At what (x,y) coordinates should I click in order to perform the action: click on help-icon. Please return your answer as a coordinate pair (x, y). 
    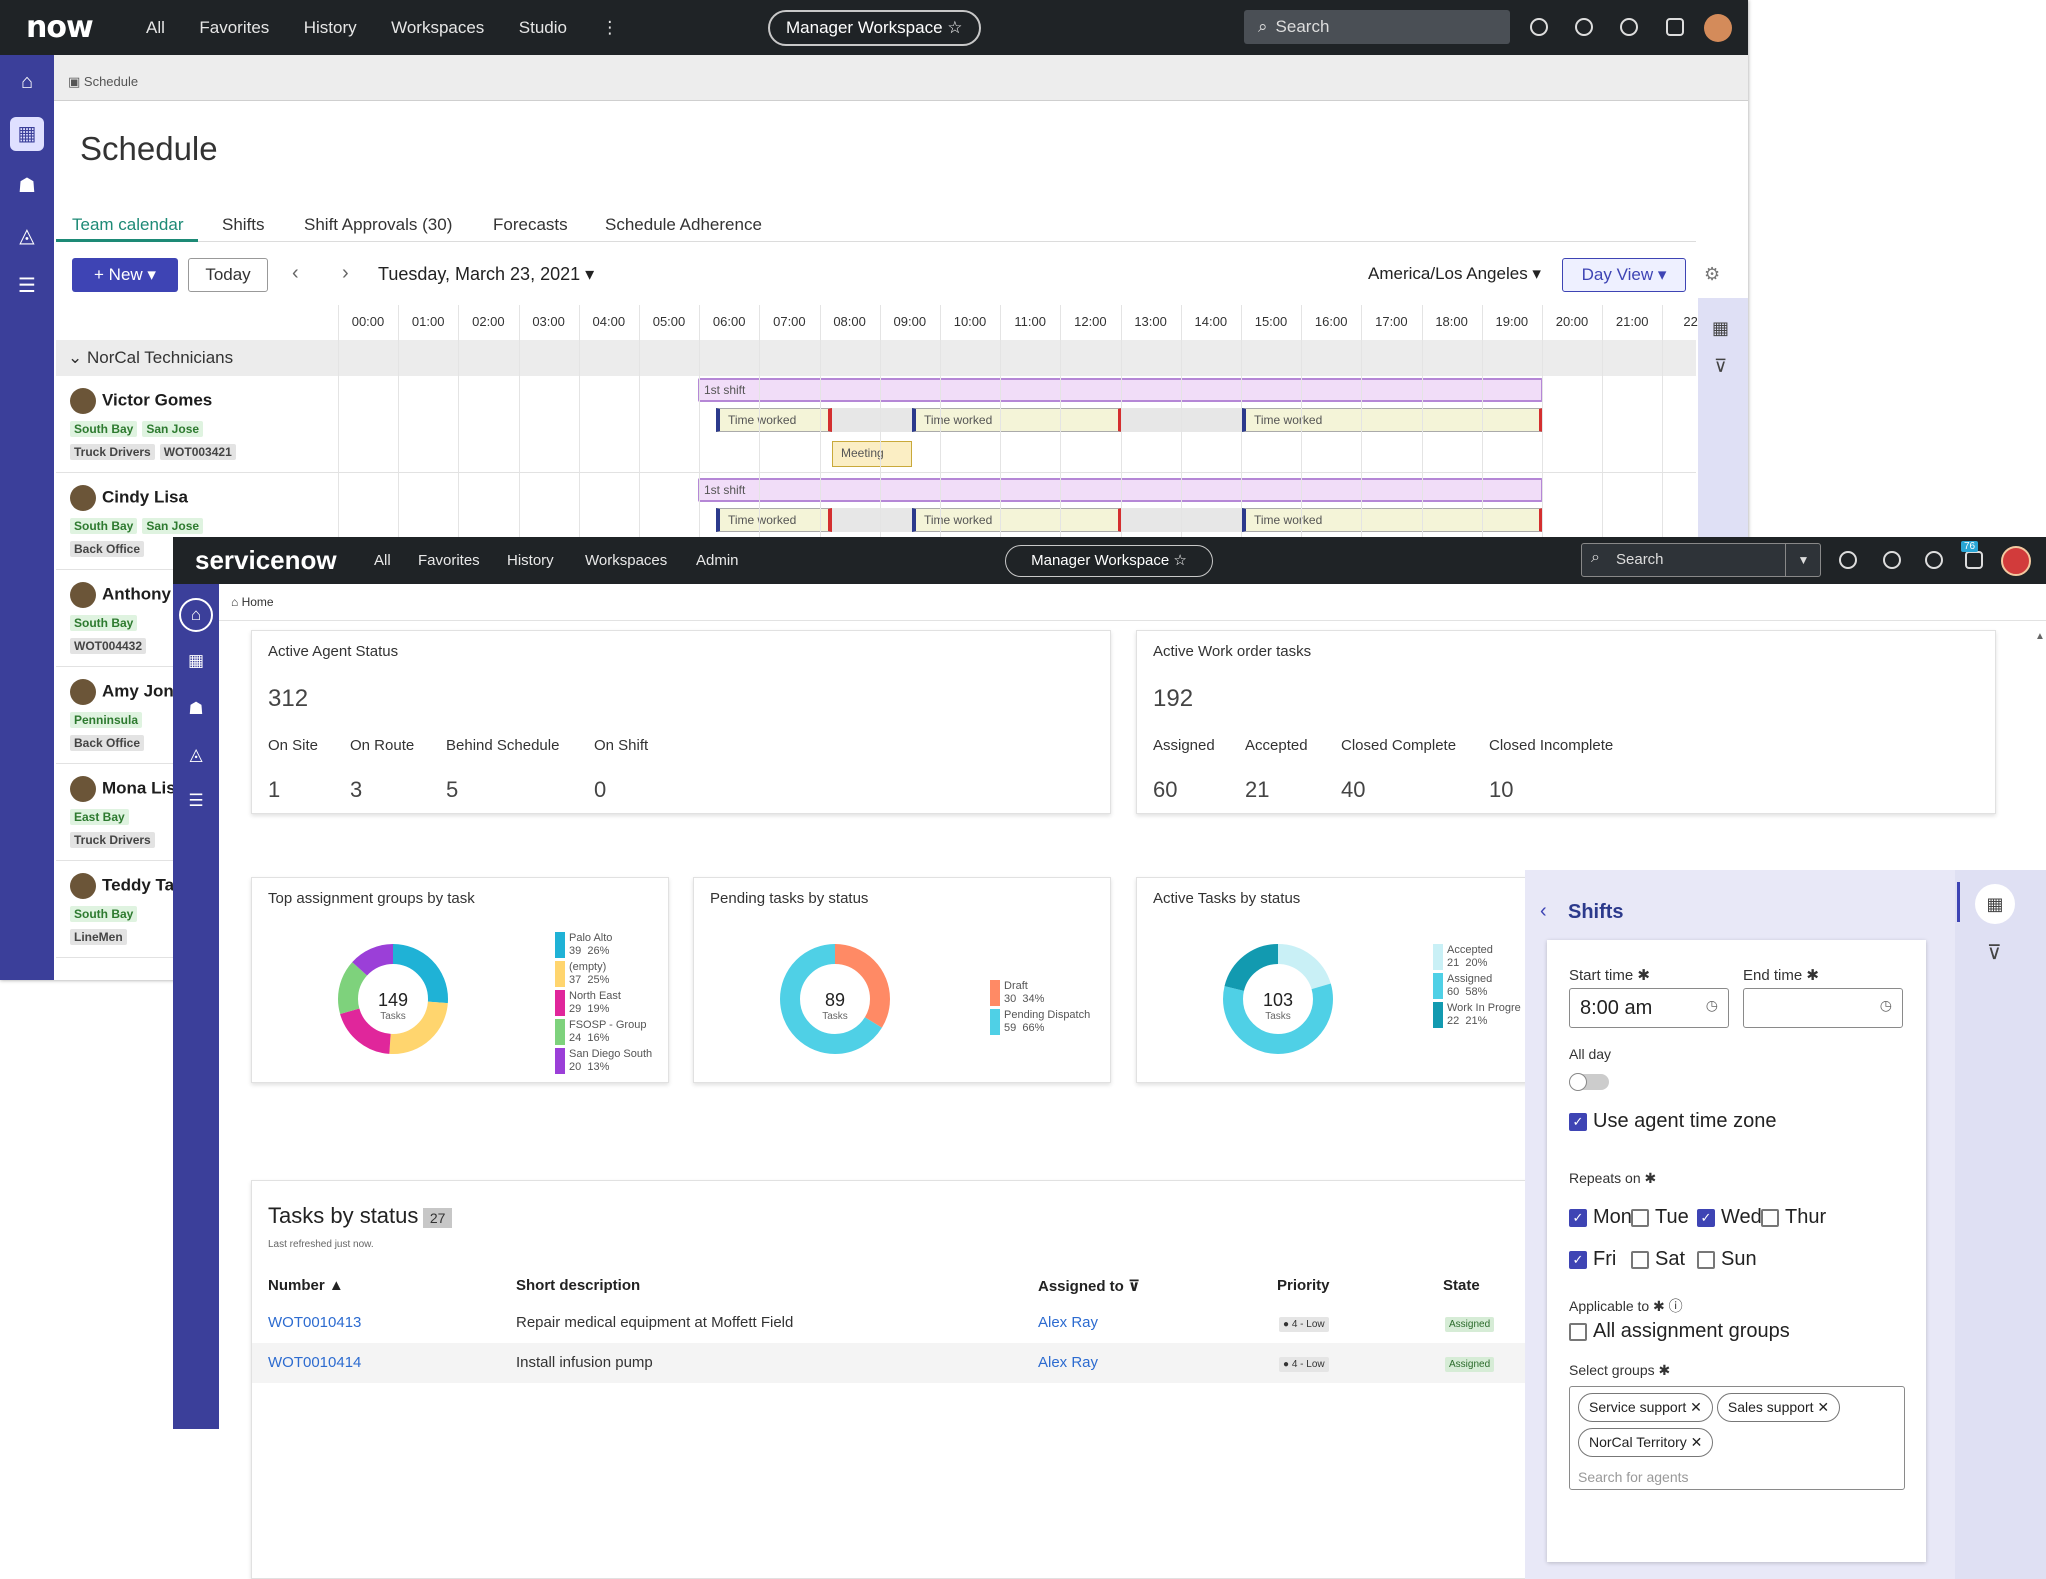
    Looking at the image, I should click on (1934, 560).